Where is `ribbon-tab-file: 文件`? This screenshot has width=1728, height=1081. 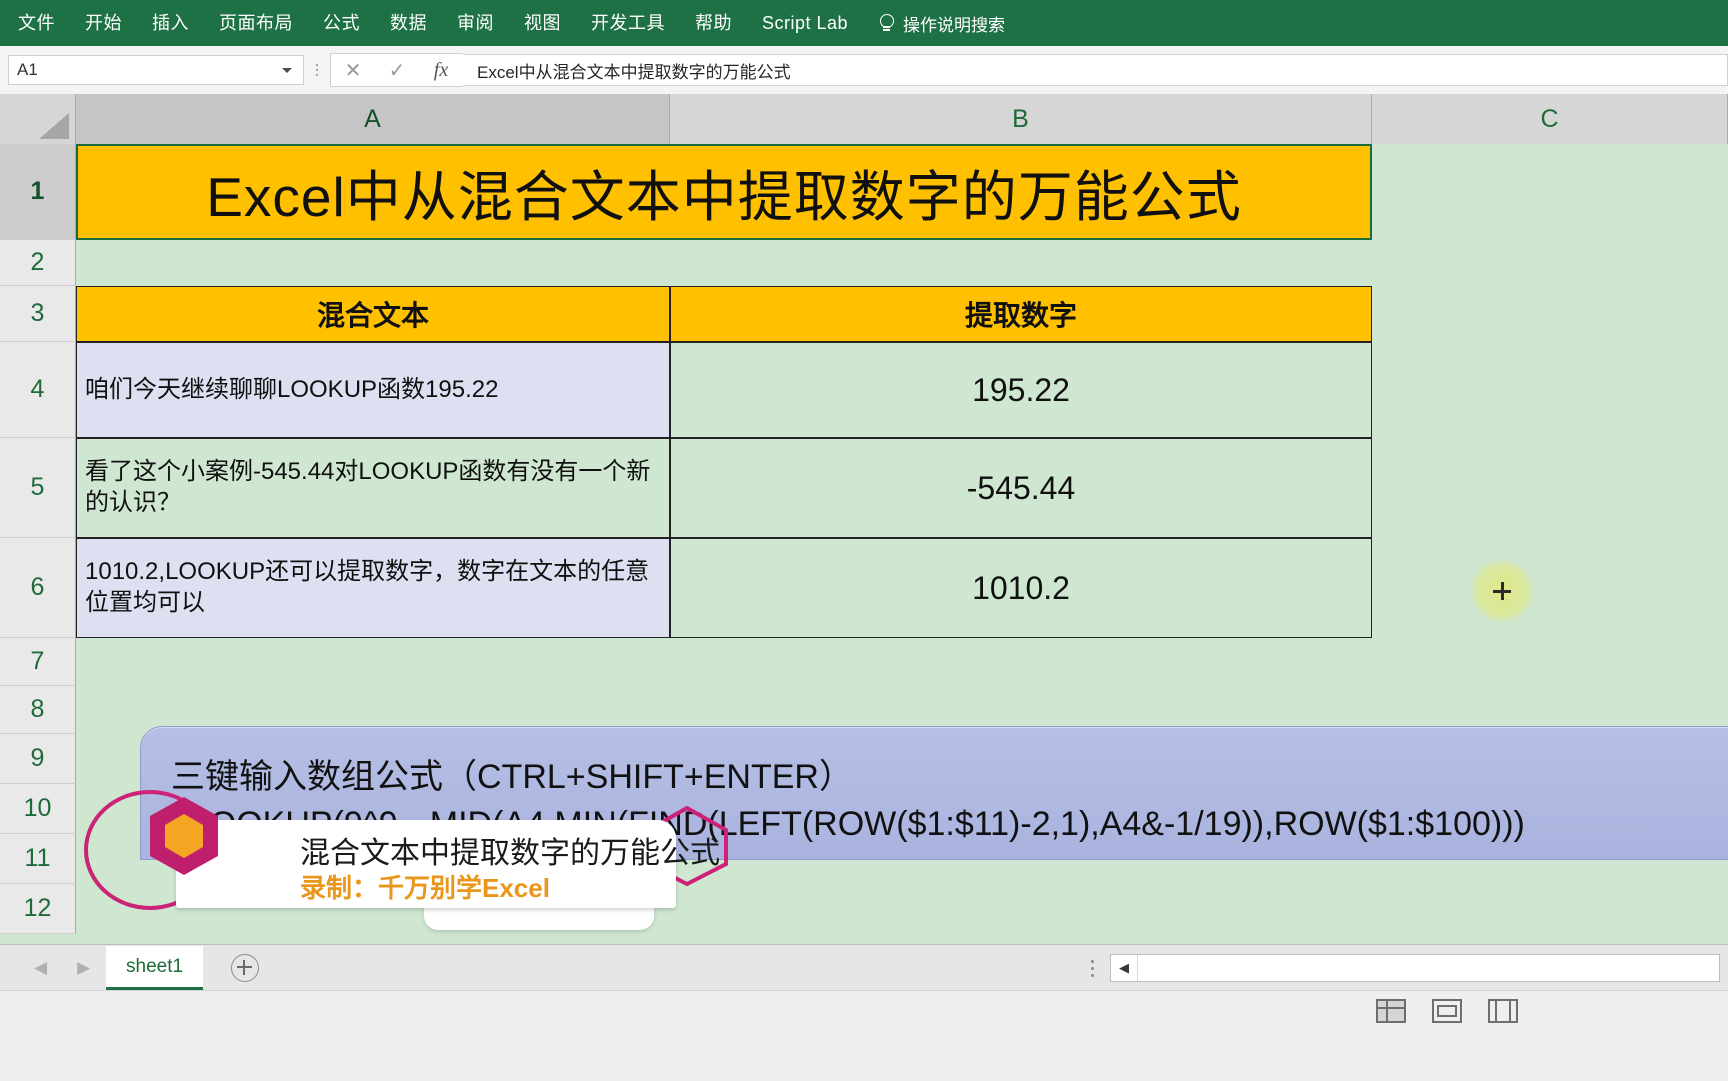 ribbon-tab-file: 文件 is located at coordinates (35, 23).